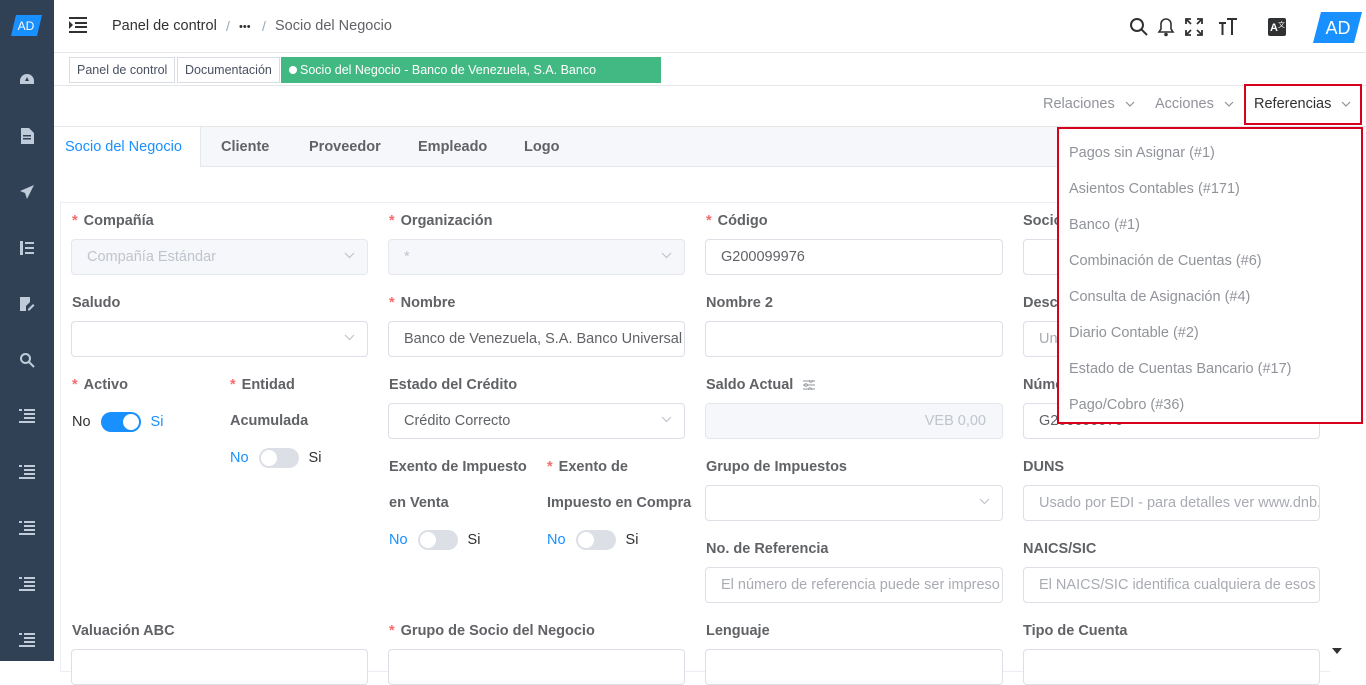 This screenshot has width=1366, height=685. Describe the element at coordinates (262, 385) in the screenshot. I see `summary-label: * Entidad` at that location.